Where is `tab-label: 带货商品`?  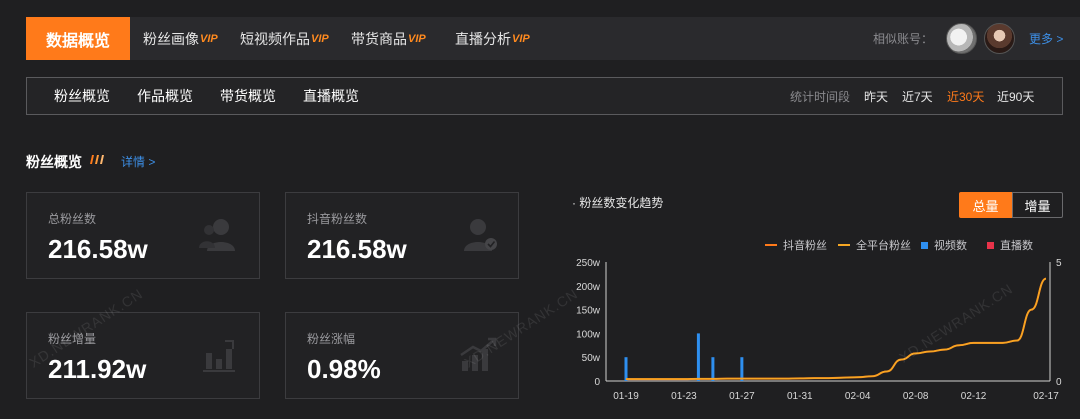
tab-label: 带货商品 is located at coordinates (379, 38).